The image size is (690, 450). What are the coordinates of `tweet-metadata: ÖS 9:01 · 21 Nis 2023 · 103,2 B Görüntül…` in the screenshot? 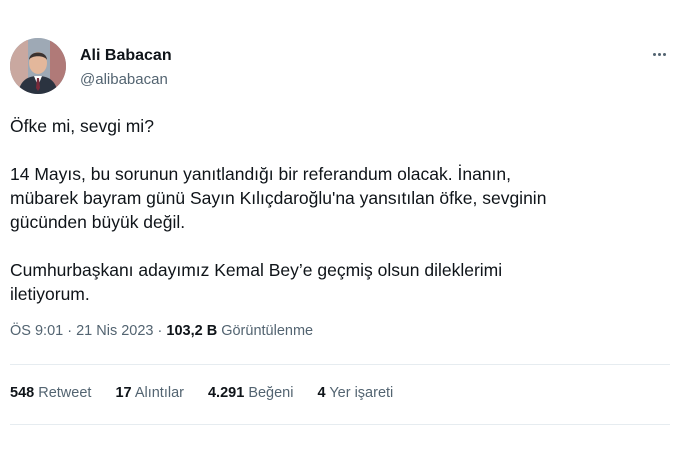 It's located at (161, 331).